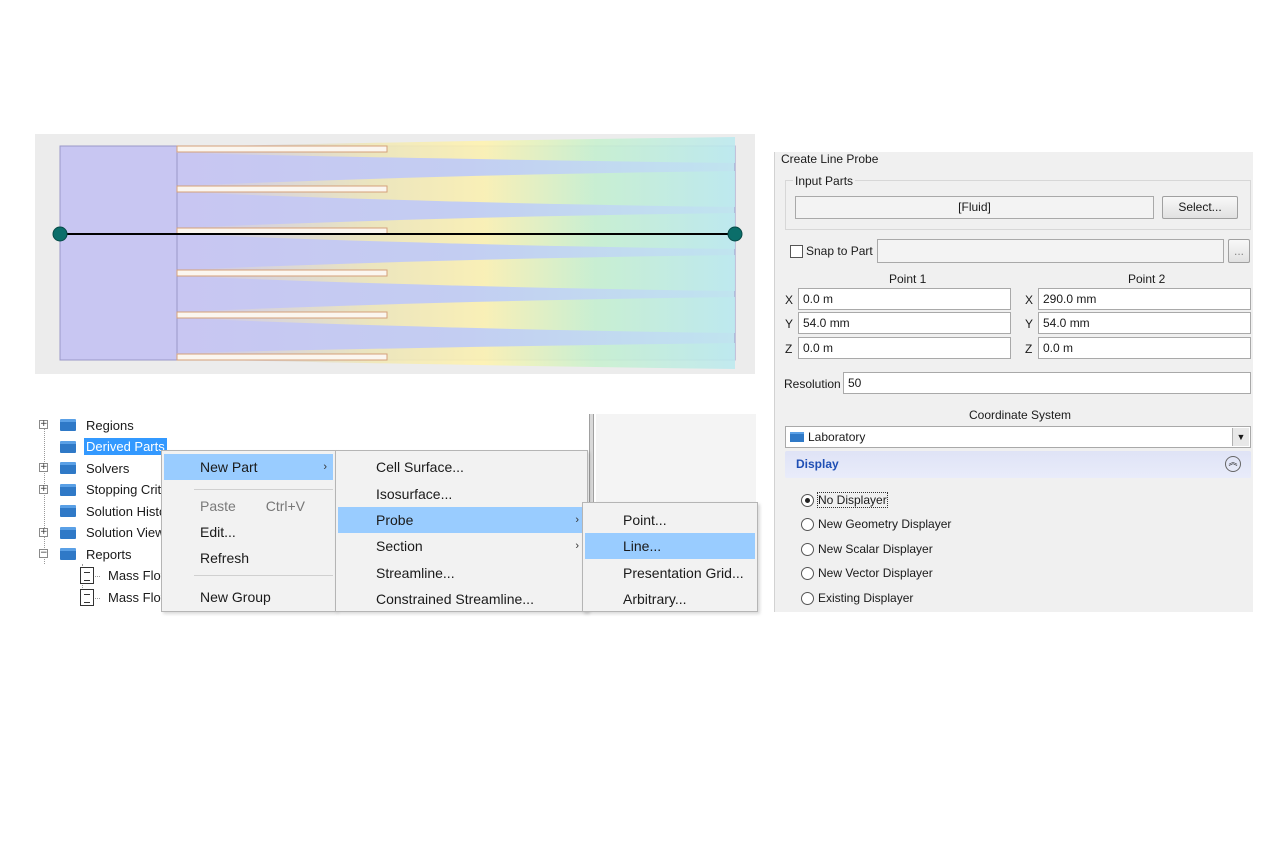  I want to click on point1-y-axis-label: Y, so click(789, 324).